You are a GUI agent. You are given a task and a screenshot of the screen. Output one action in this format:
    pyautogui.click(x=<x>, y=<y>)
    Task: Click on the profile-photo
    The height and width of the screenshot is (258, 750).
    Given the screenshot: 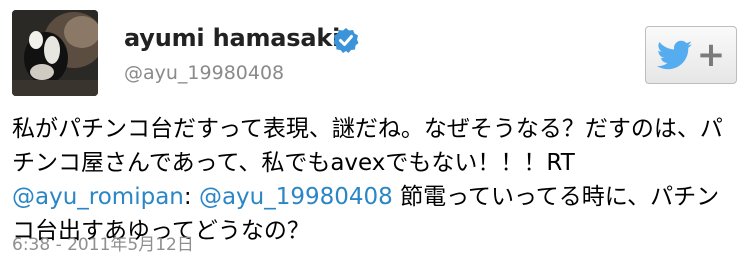 What is the action you would take?
    pyautogui.click(x=55, y=53)
    